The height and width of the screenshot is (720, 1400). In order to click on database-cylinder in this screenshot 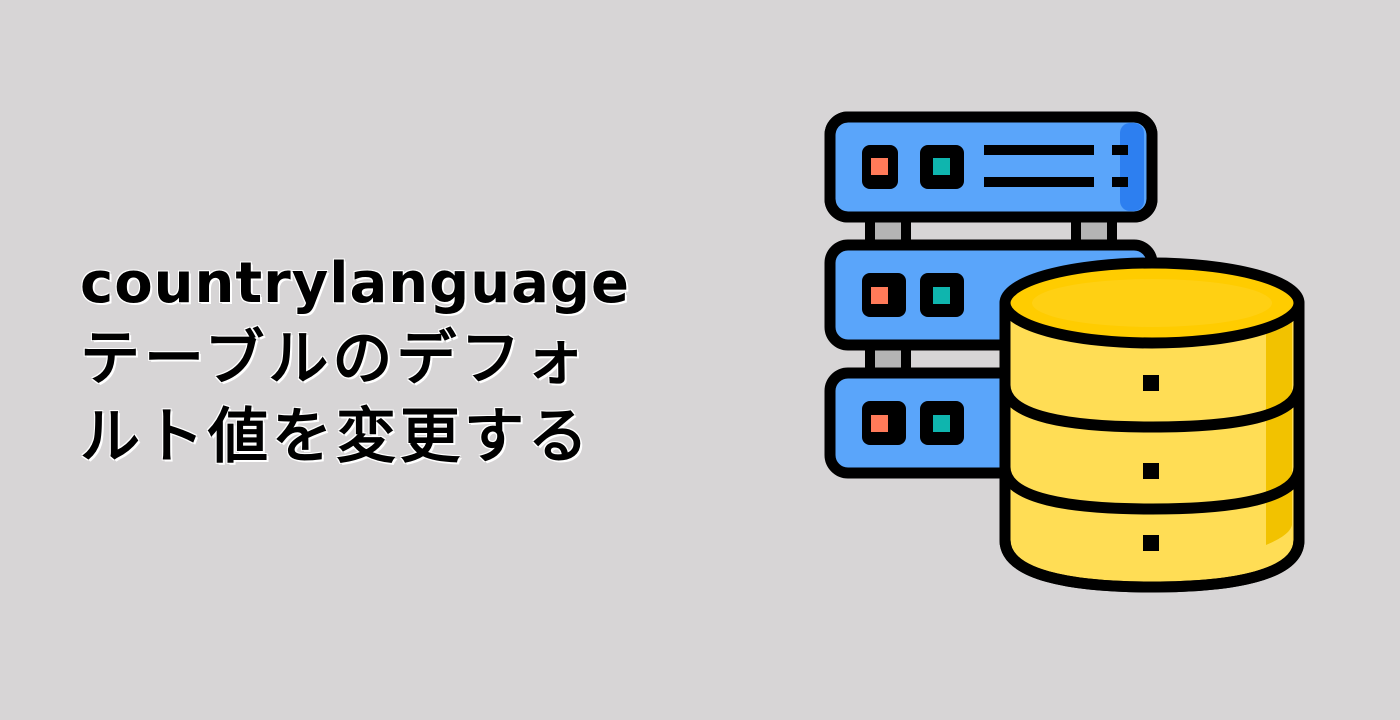, I will do `click(1152, 425)`.